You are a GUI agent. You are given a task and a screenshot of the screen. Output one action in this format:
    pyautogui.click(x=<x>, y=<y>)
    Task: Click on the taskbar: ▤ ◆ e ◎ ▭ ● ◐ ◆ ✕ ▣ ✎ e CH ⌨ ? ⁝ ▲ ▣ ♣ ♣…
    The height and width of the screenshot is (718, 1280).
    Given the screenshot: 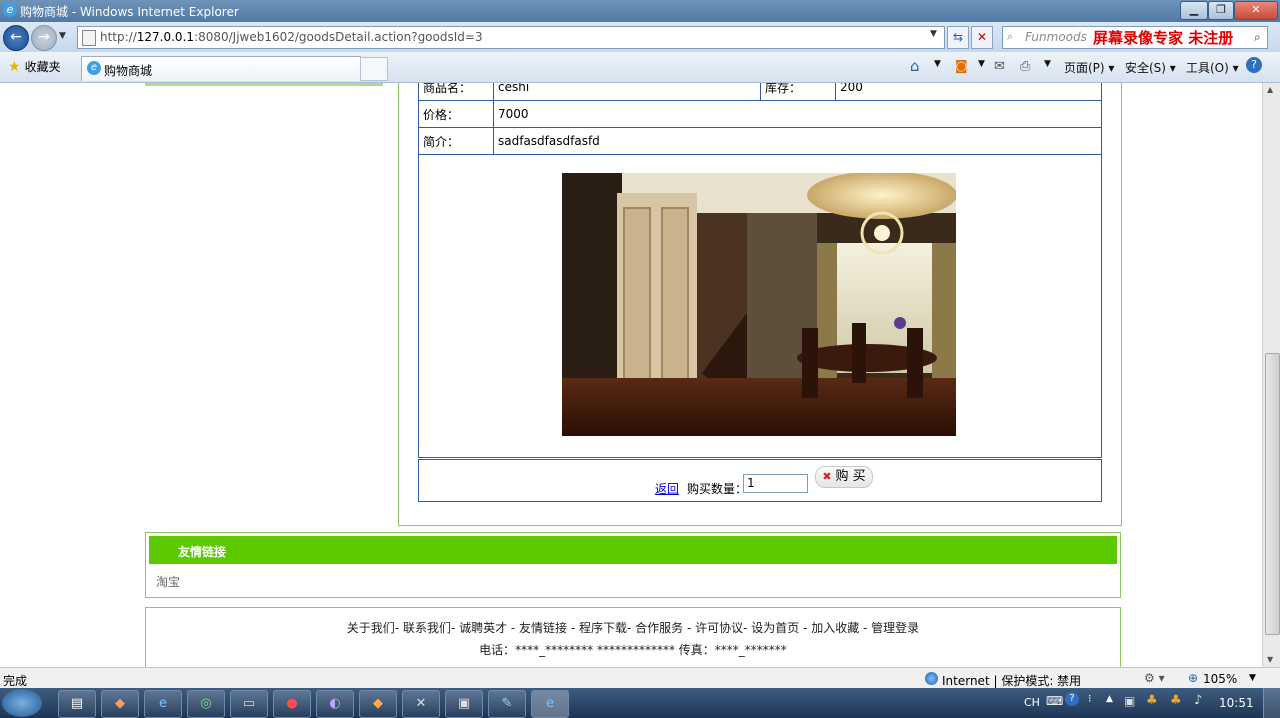 What is the action you would take?
    pyautogui.click(x=640, y=703)
    